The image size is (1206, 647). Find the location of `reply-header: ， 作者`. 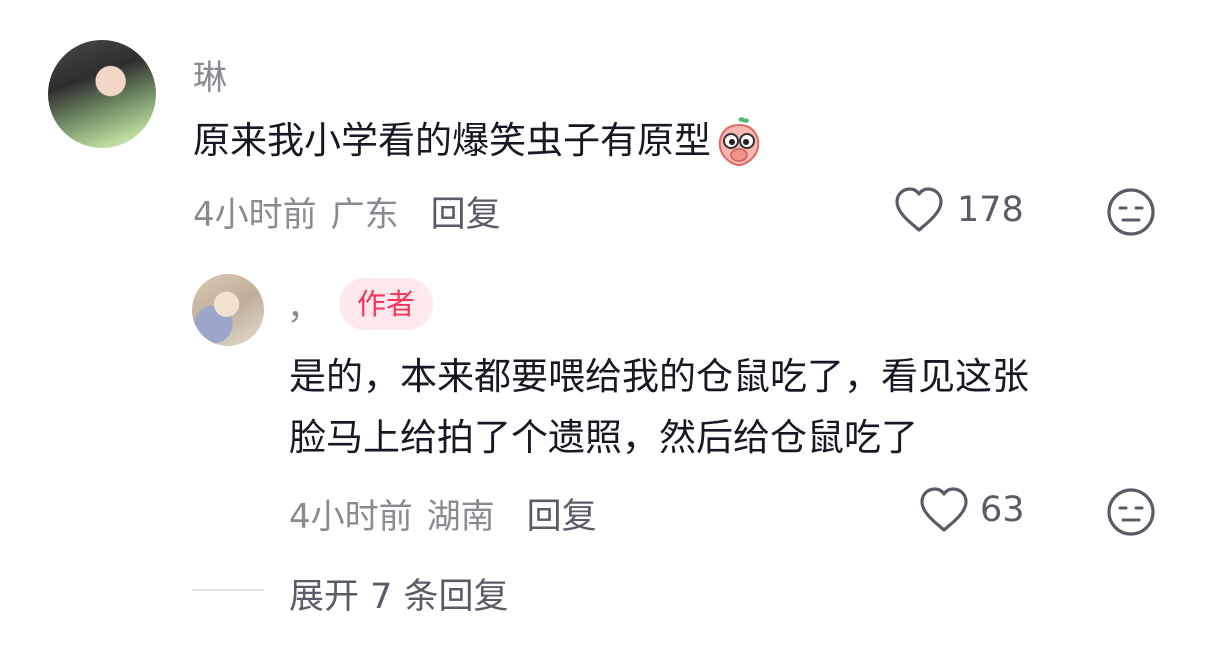

reply-header: ， 作者 is located at coordinates (360, 304).